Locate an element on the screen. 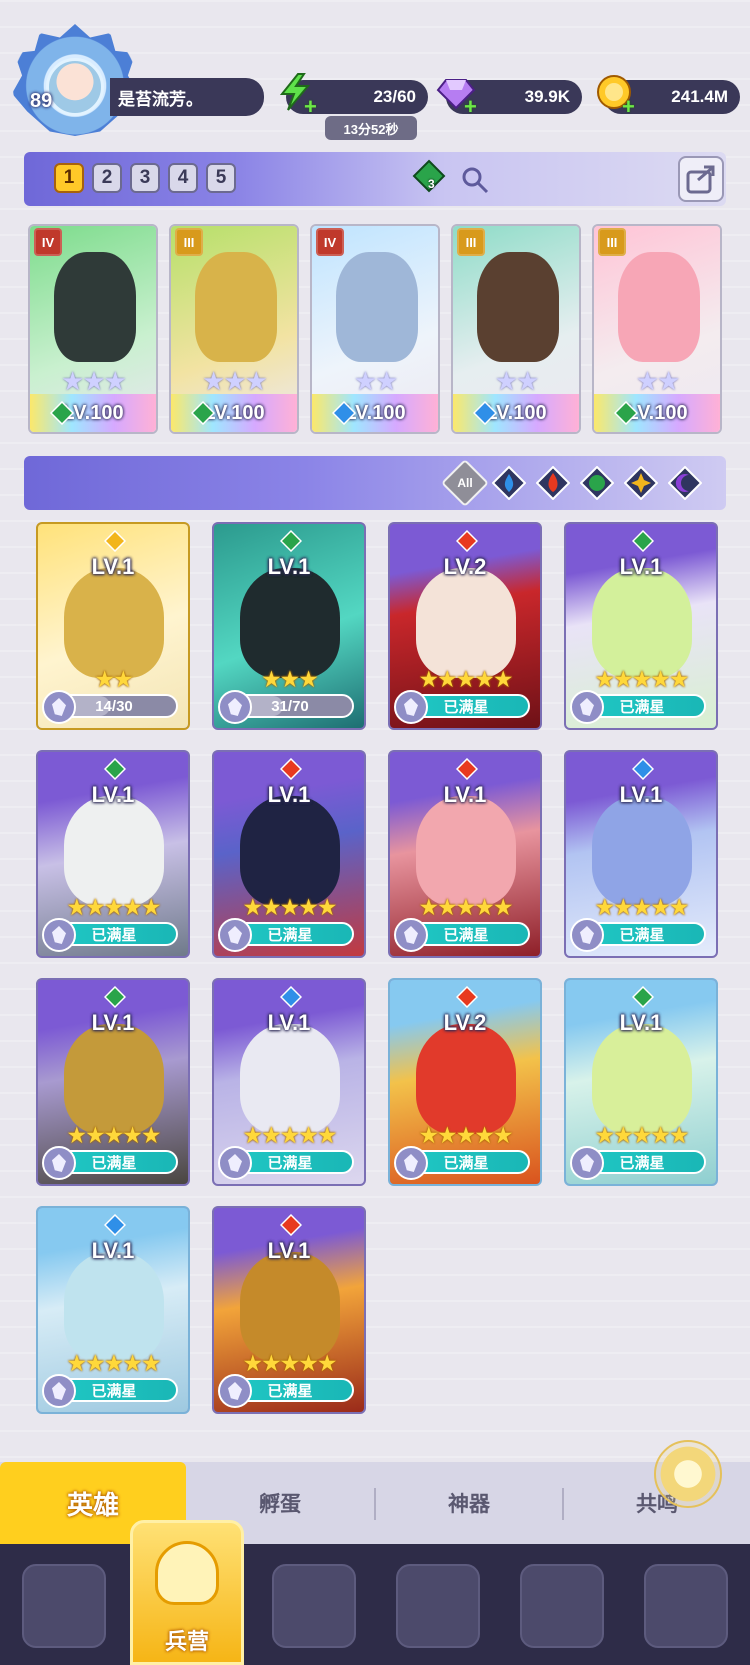 This screenshot has height=1665, width=750. fire-filter-icon is located at coordinates (553, 483).